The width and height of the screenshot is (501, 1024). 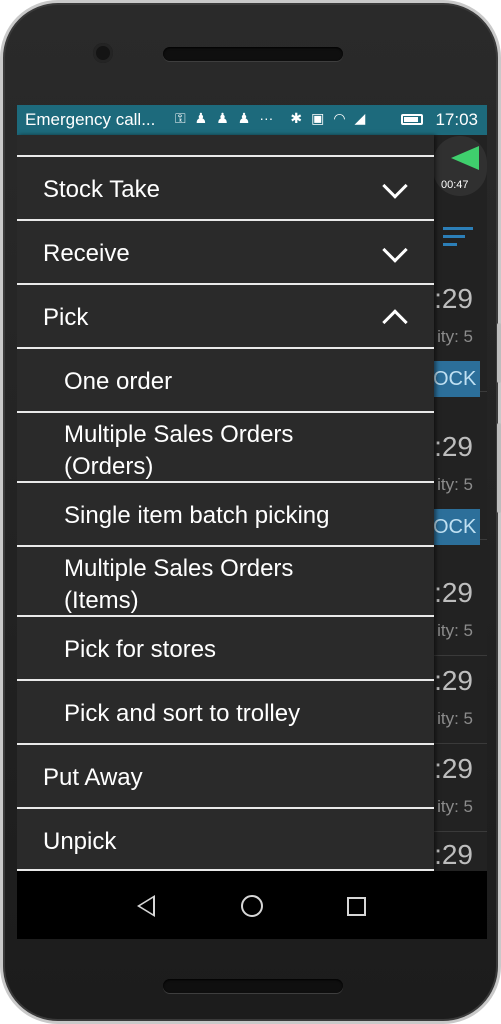 What do you see at coordinates (80, 841) in the screenshot?
I see `menu-item-label: Unpick` at bounding box center [80, 841].